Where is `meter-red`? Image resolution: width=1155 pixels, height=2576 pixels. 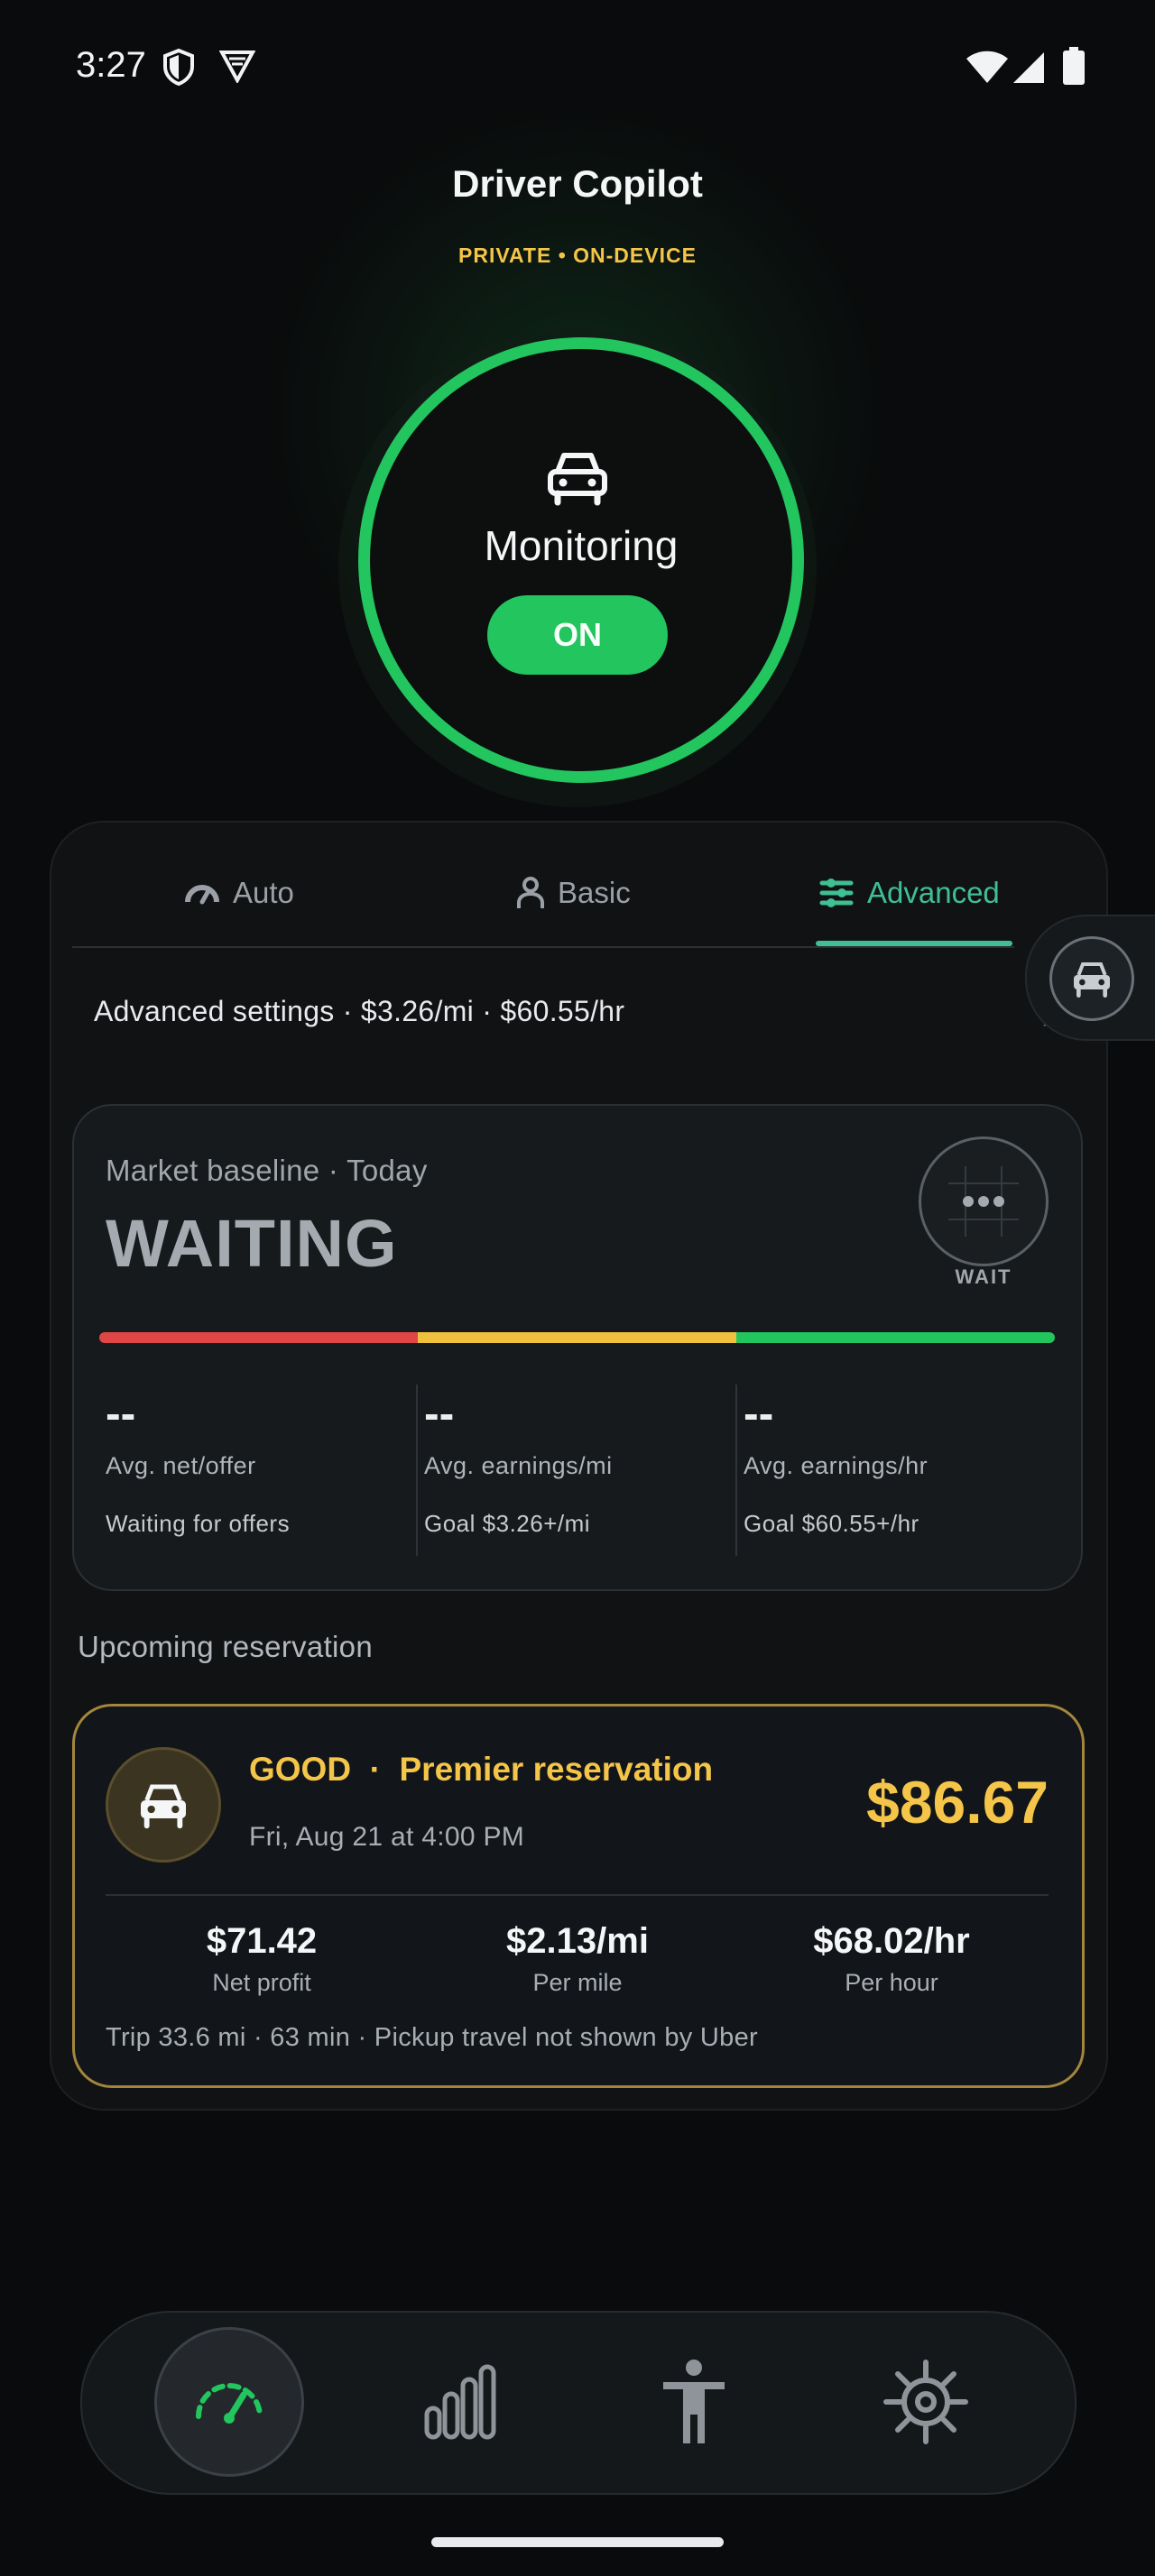
meter-red is located at coordinates (258, 1337).